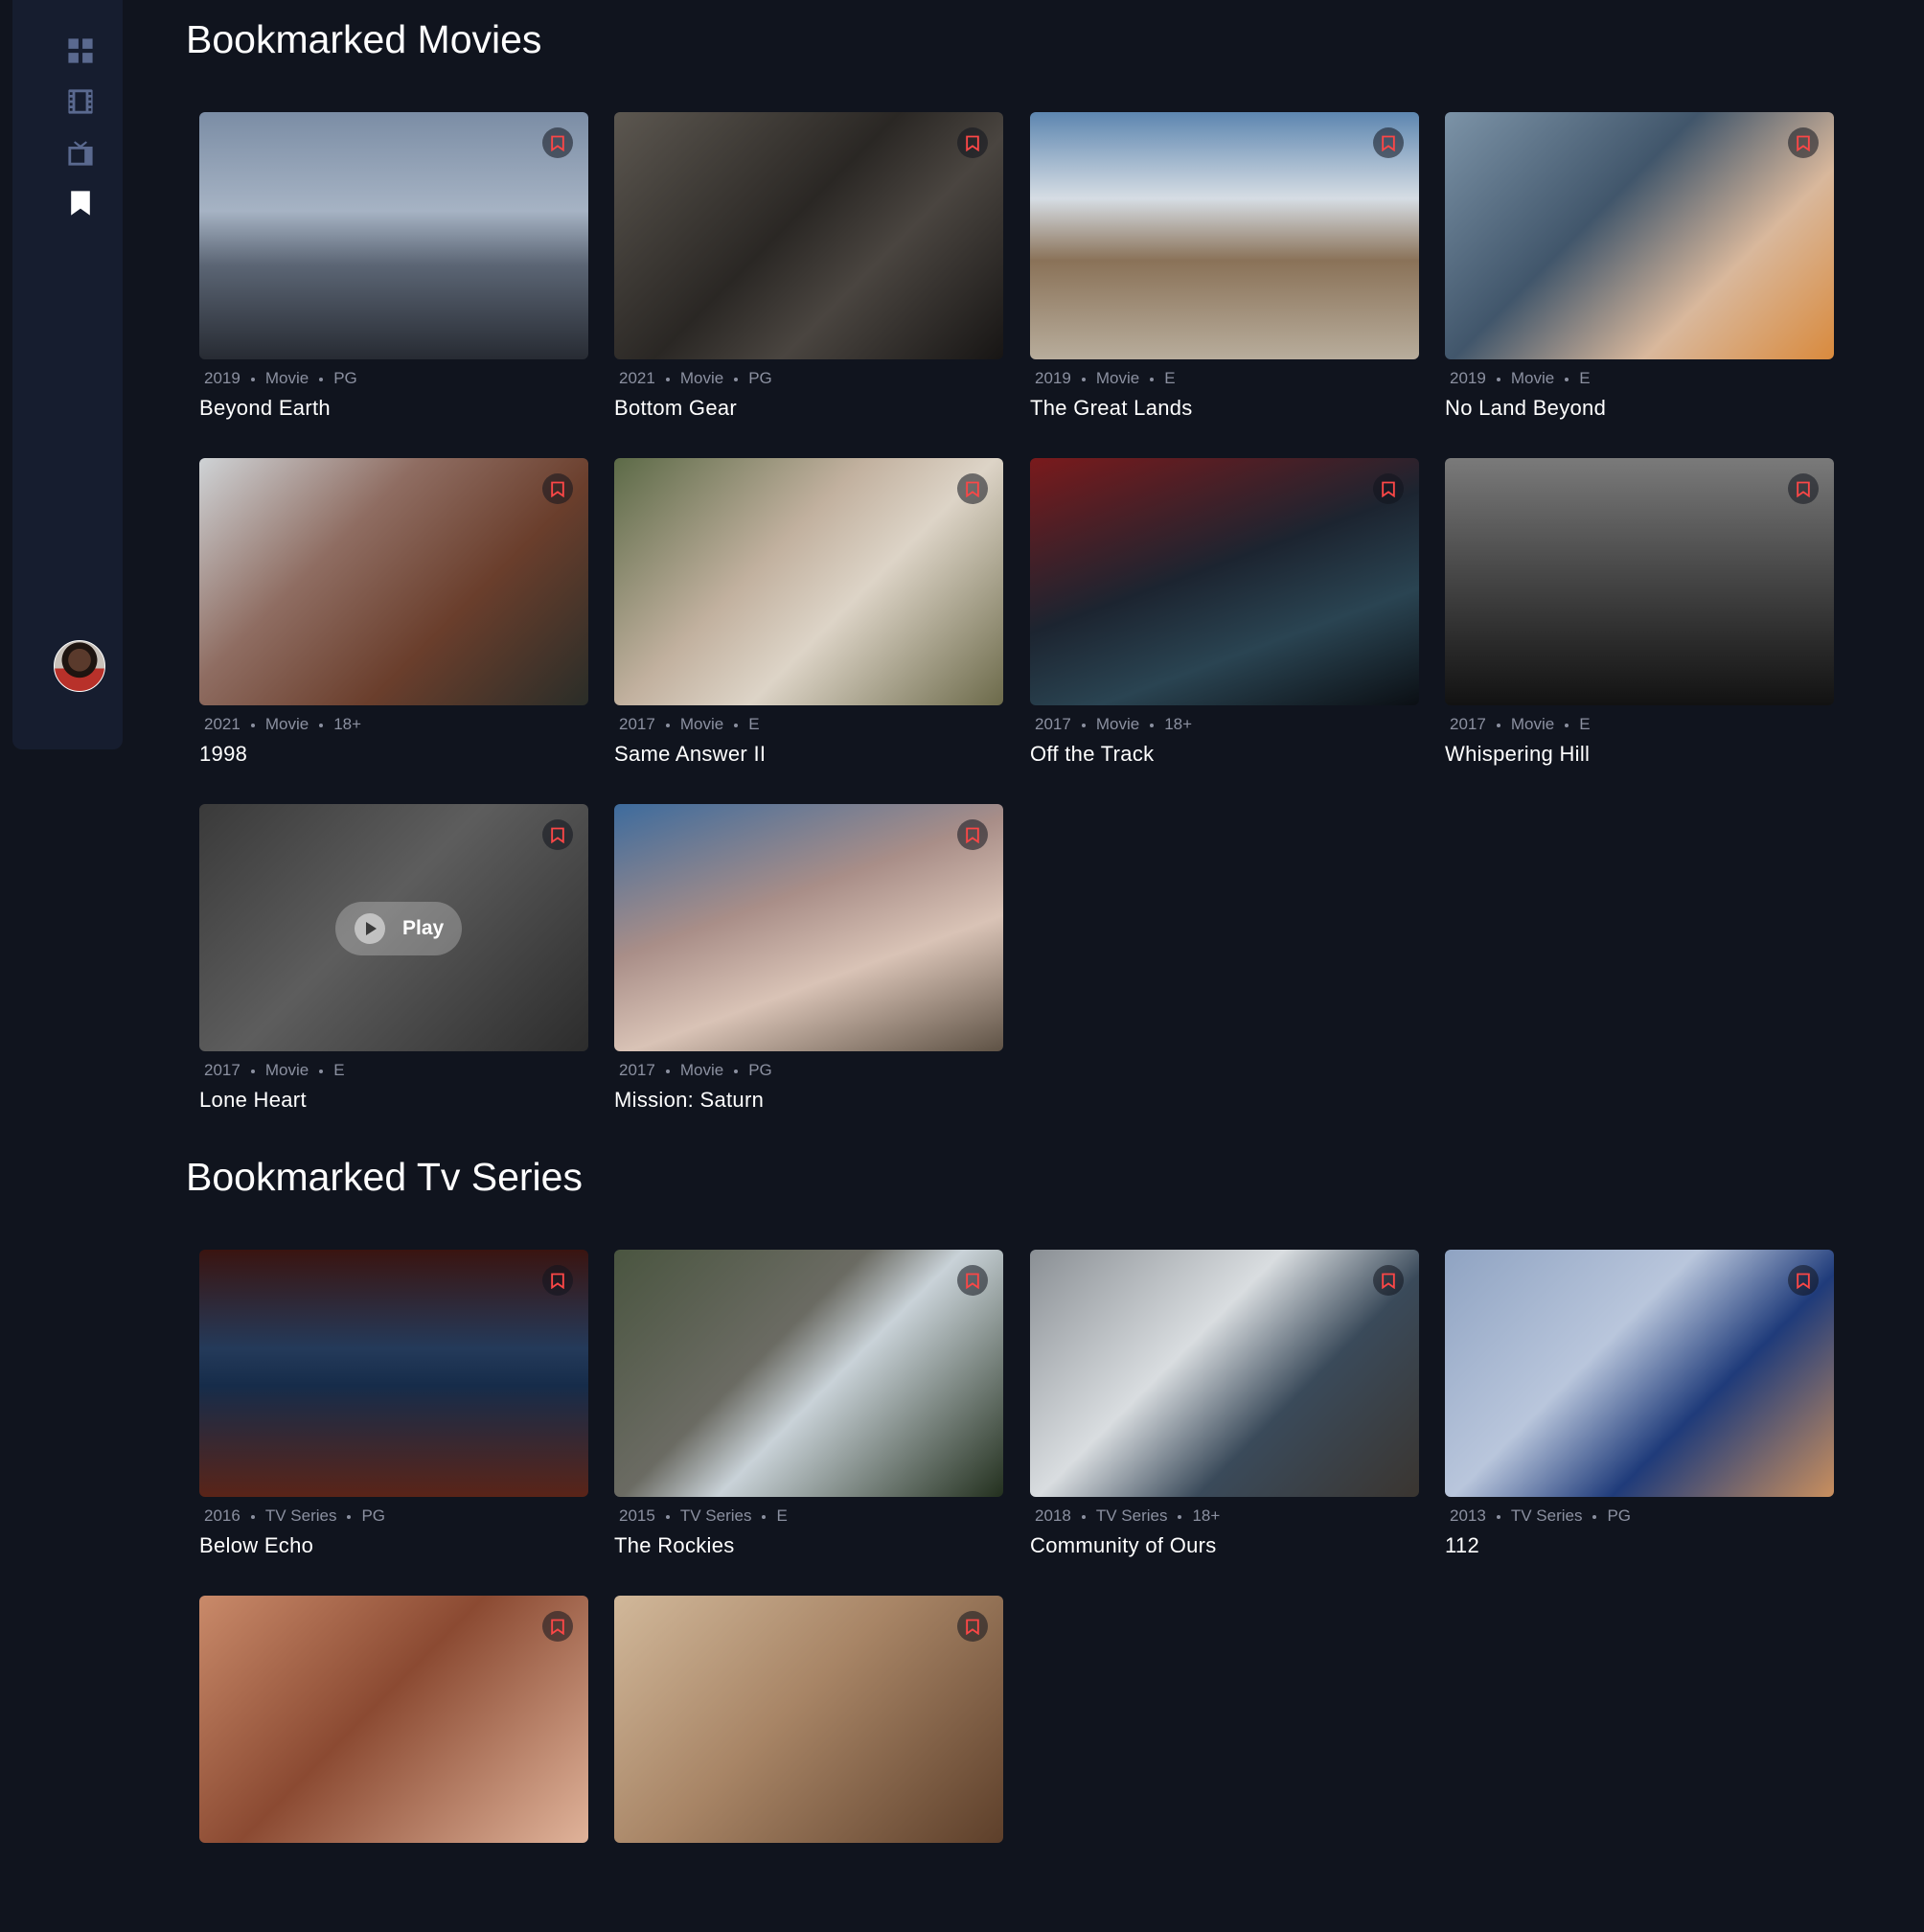 The image size is (1924, 1932). Describe the element at coordinates (80, 203) in the screenshot. I see `nav-bookmarks-icon` at that location.